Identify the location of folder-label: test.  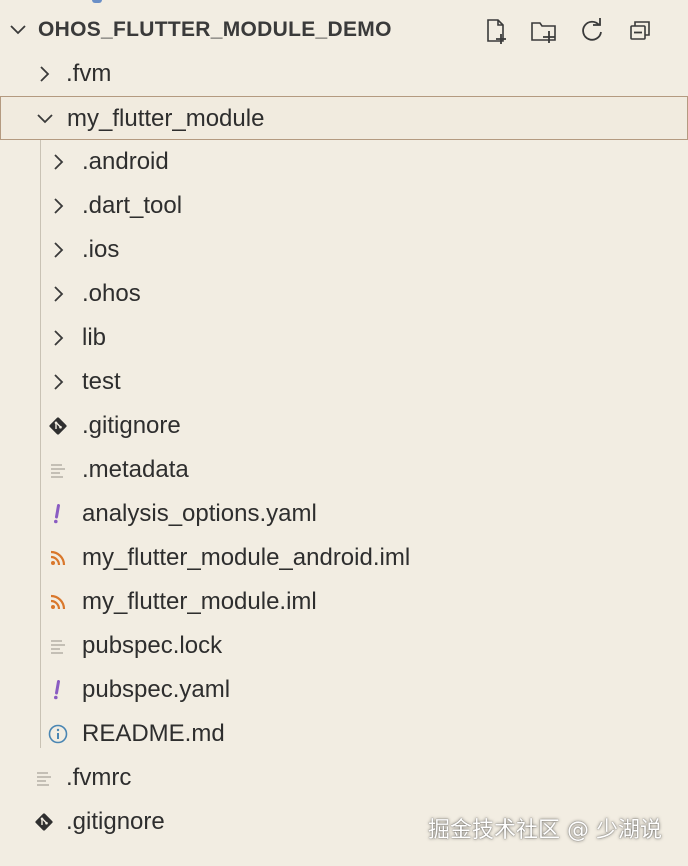
(101, 381).